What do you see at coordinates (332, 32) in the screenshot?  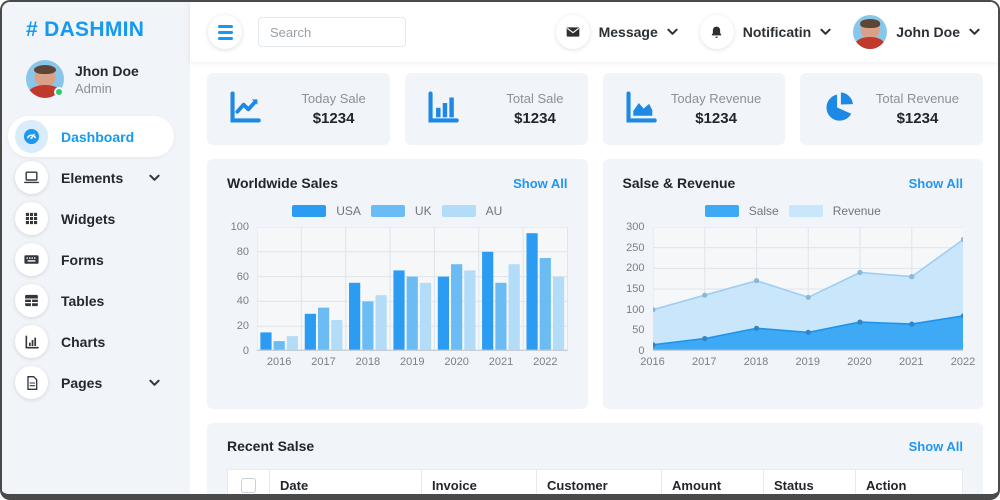 I see `search-input` at bounding box center [332, 32].